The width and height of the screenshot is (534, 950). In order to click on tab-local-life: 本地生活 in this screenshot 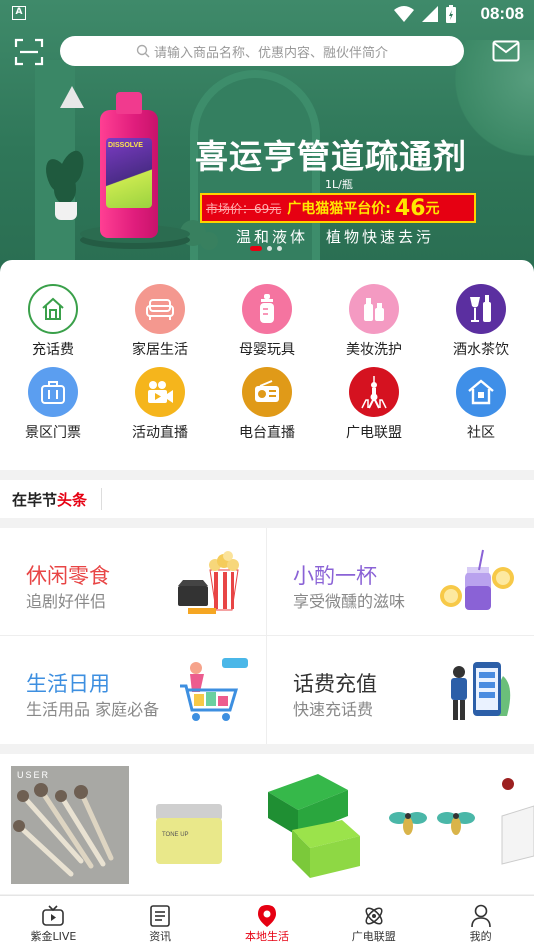, I will do `click(267, 923)`.